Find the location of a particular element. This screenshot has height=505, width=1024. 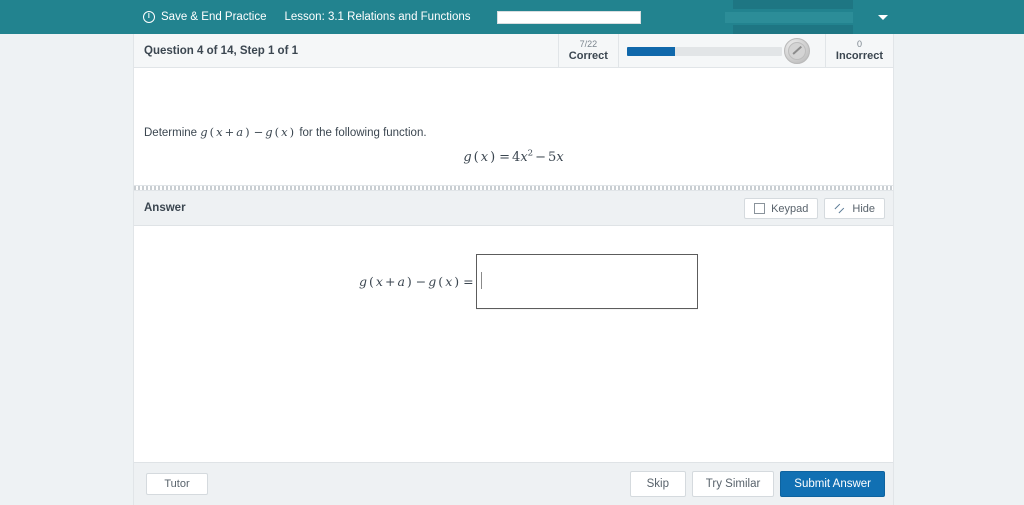

answer-minus: − is located at coordinates (421, 281).